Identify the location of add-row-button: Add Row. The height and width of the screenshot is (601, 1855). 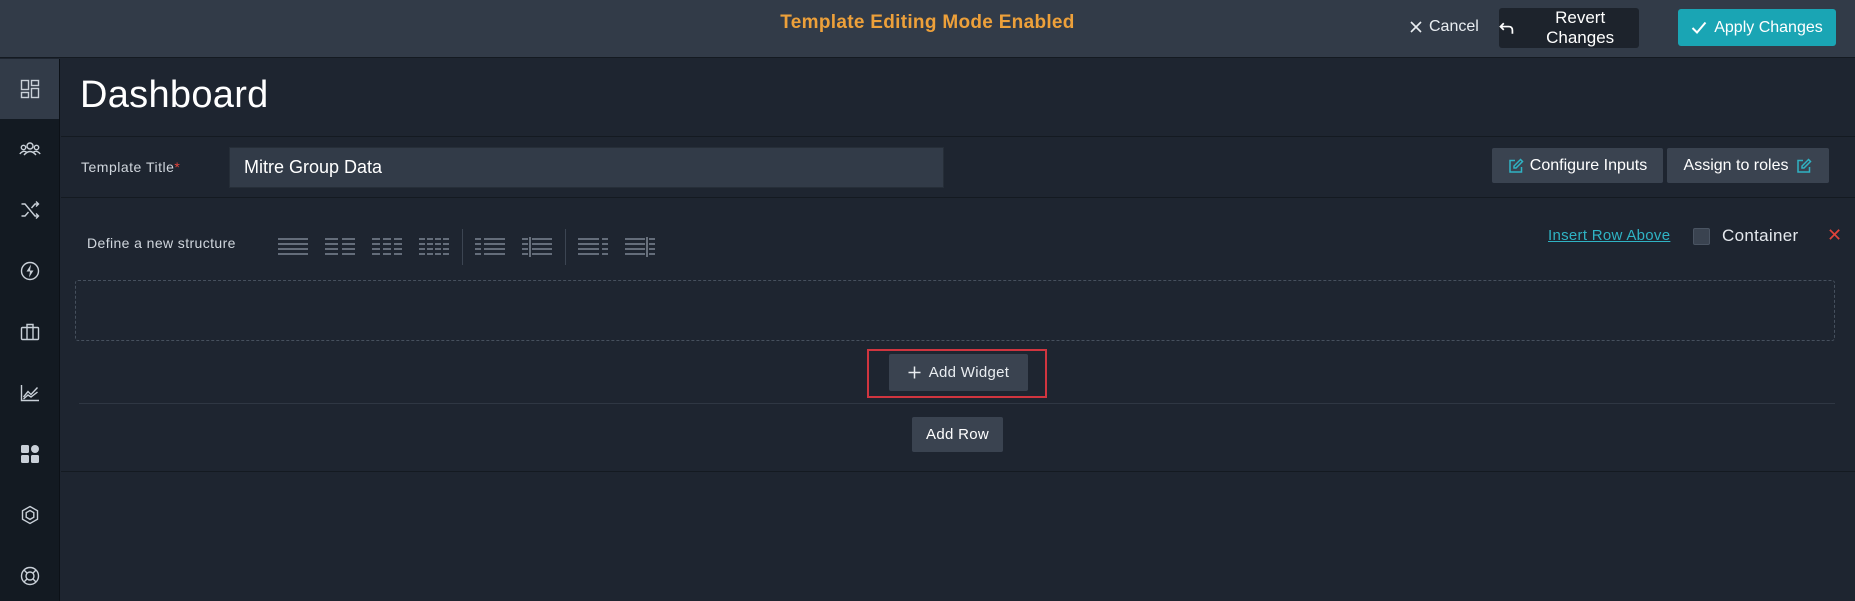
(957, 434).